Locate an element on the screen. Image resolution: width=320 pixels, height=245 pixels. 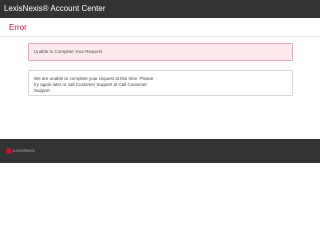
app-title: LexisNexis® Account Center is located at coordinates (55, 8).